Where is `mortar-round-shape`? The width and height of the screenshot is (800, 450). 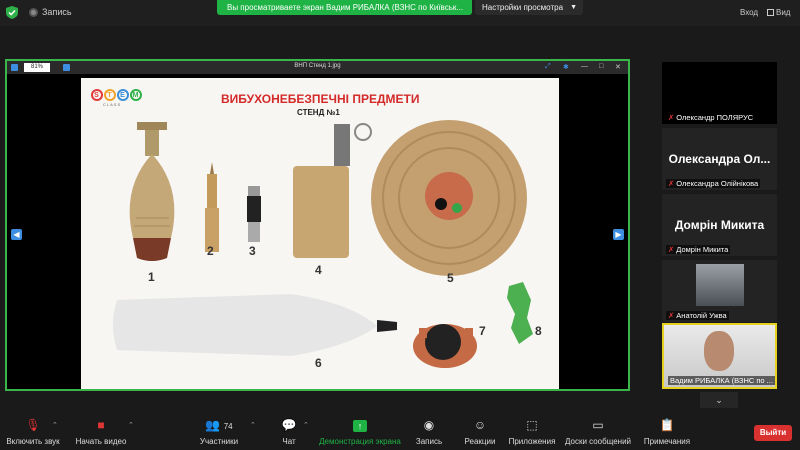
mortar-round-shape is located at coordinates (152, 191).